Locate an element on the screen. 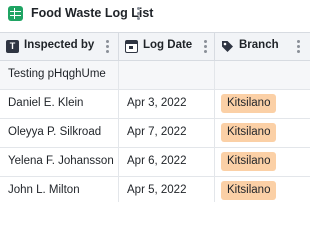 The height and width of the screenshot is (240, 320). table-row: Oleyya P. Silkroad Apr 7, 2022 Kitsilano is located at coordinates (155, 133).